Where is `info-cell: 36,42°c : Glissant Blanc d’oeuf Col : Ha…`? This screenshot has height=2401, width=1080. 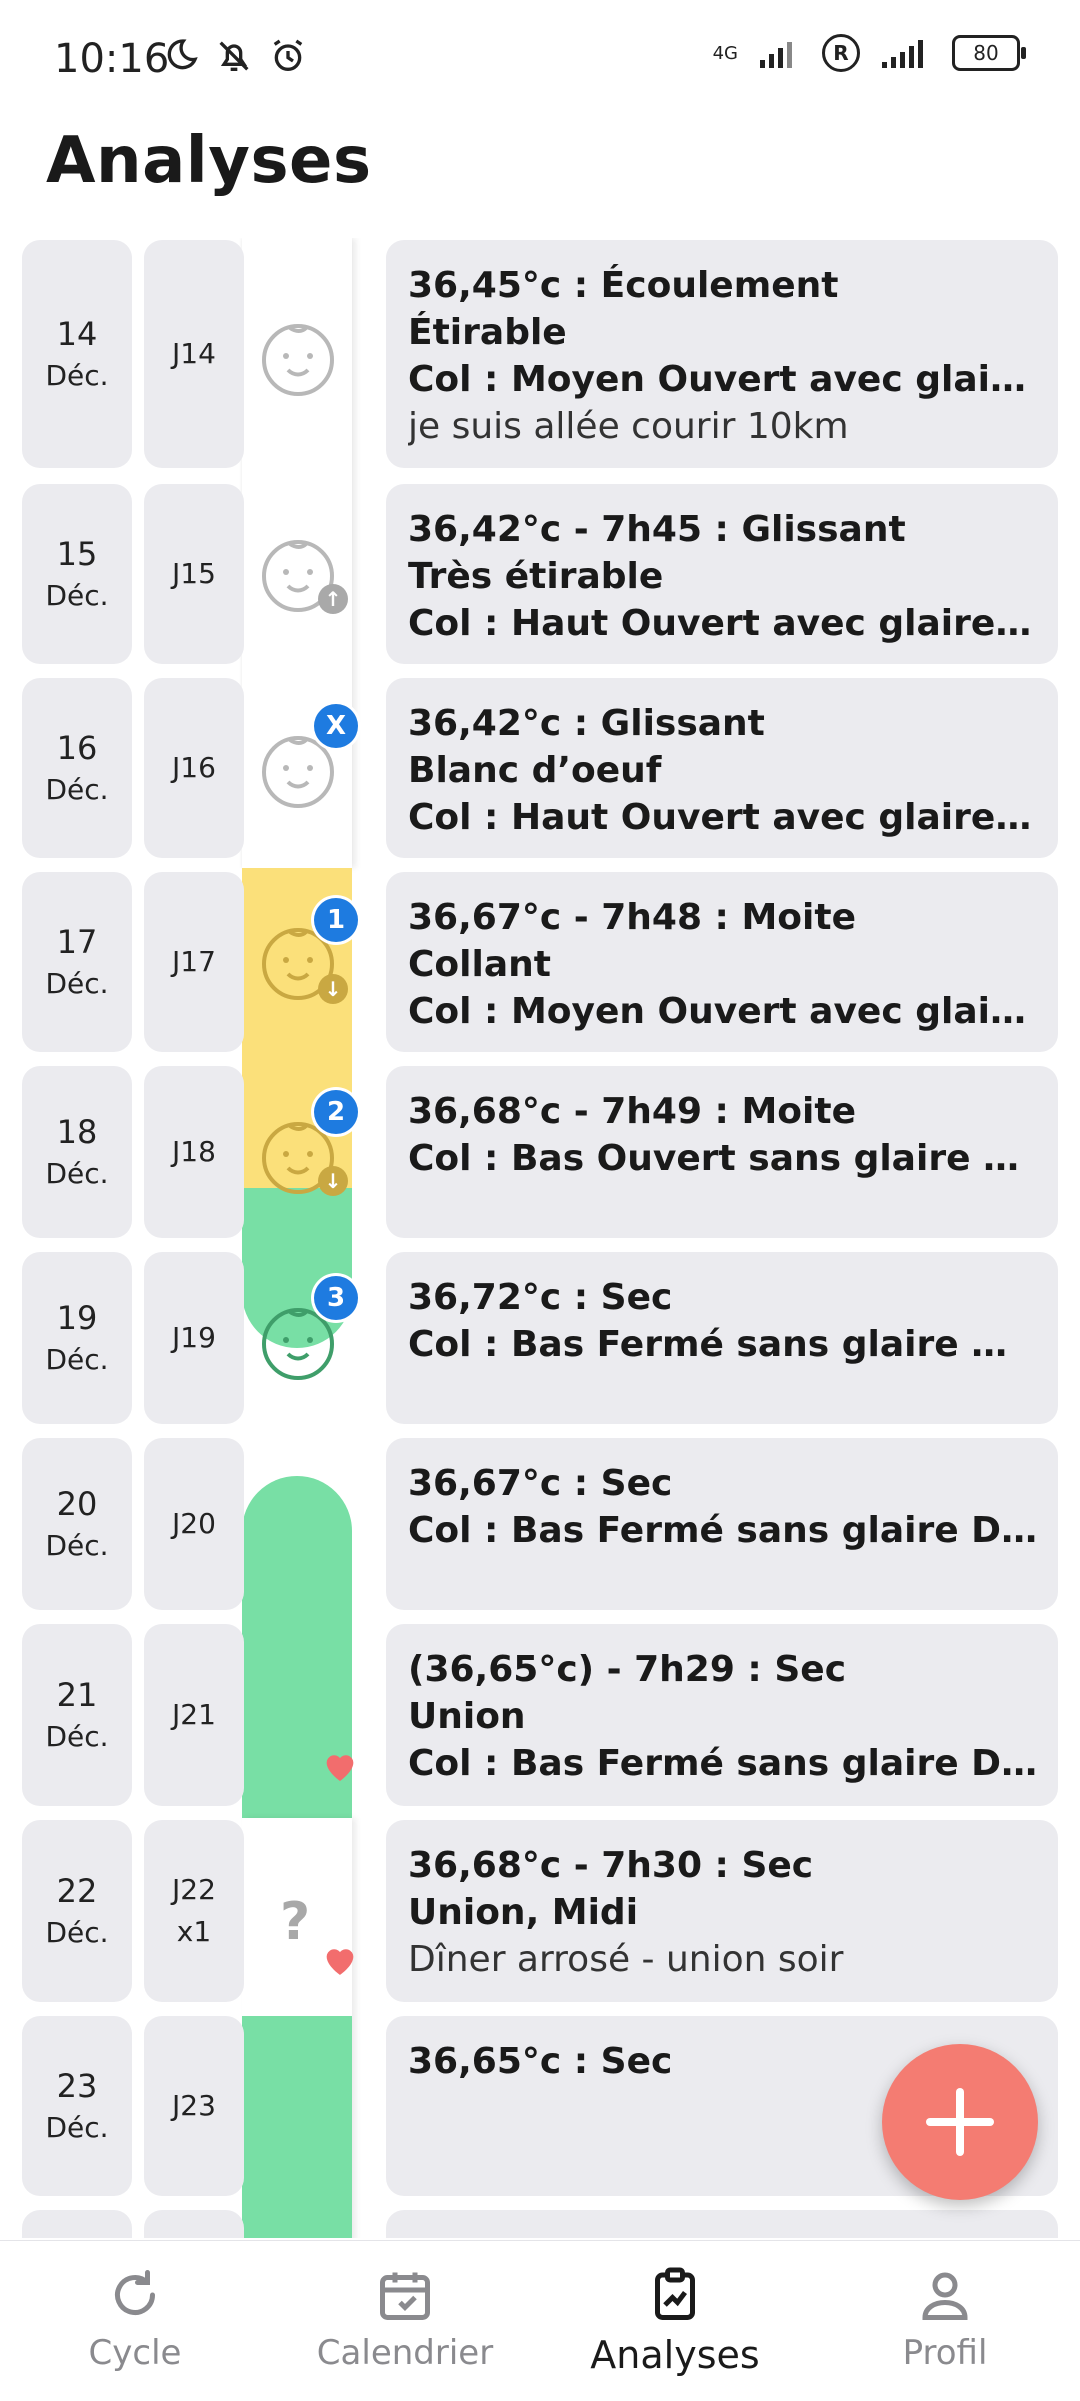
info-cell: 36,42°c : Glissant Blanc d’oeuf Col : Ha… is located at coordinates (722, 768).